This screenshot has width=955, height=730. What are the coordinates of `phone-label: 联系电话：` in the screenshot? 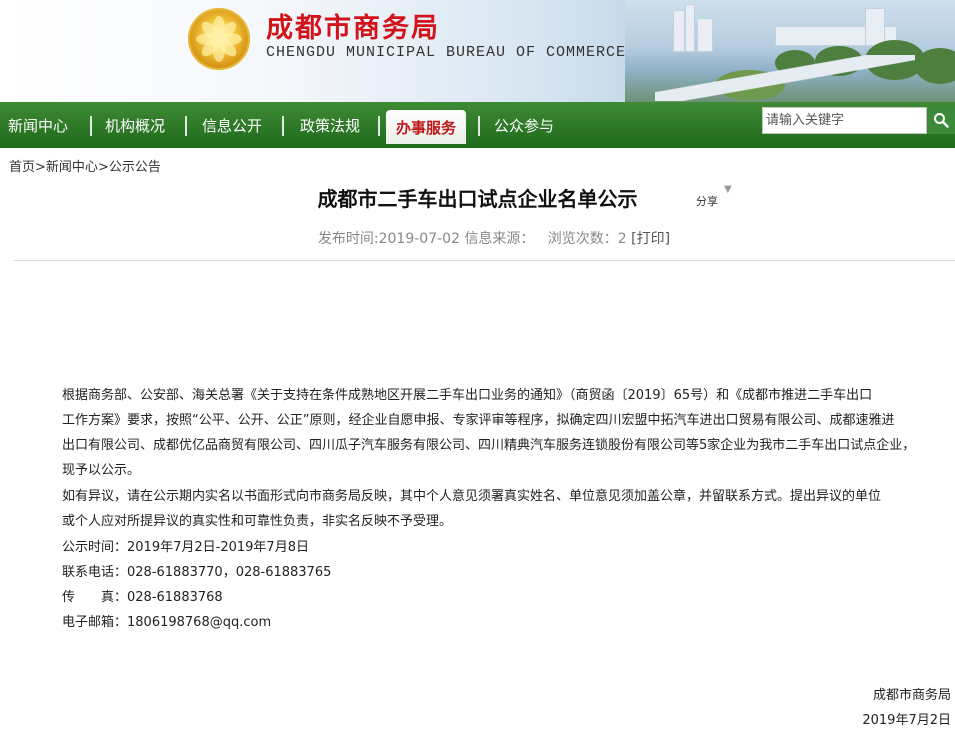 It's located at (95, 572).